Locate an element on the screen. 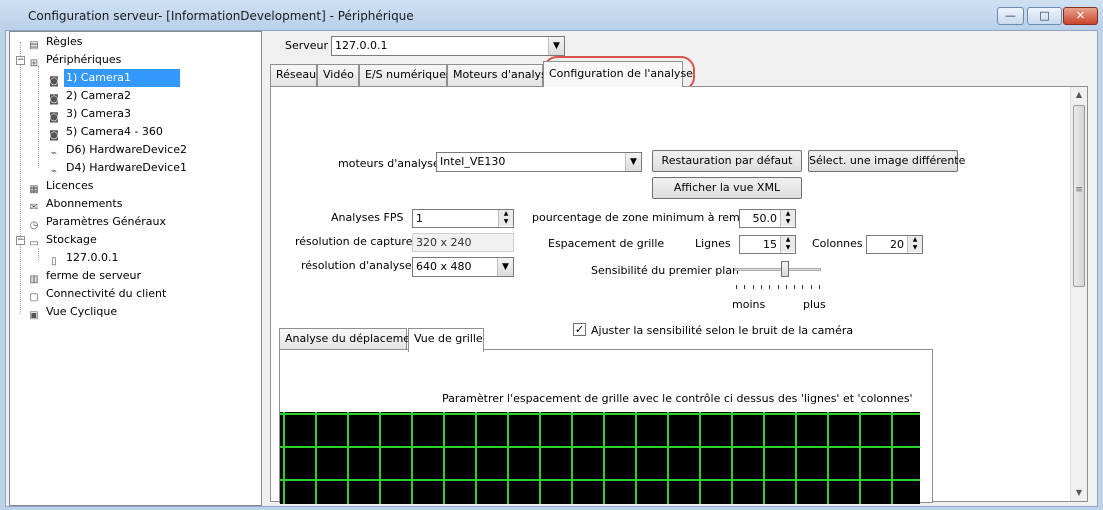  vertical-scrollbar: ▲ ≡ ▼ is located at coordinates (1078, 294).